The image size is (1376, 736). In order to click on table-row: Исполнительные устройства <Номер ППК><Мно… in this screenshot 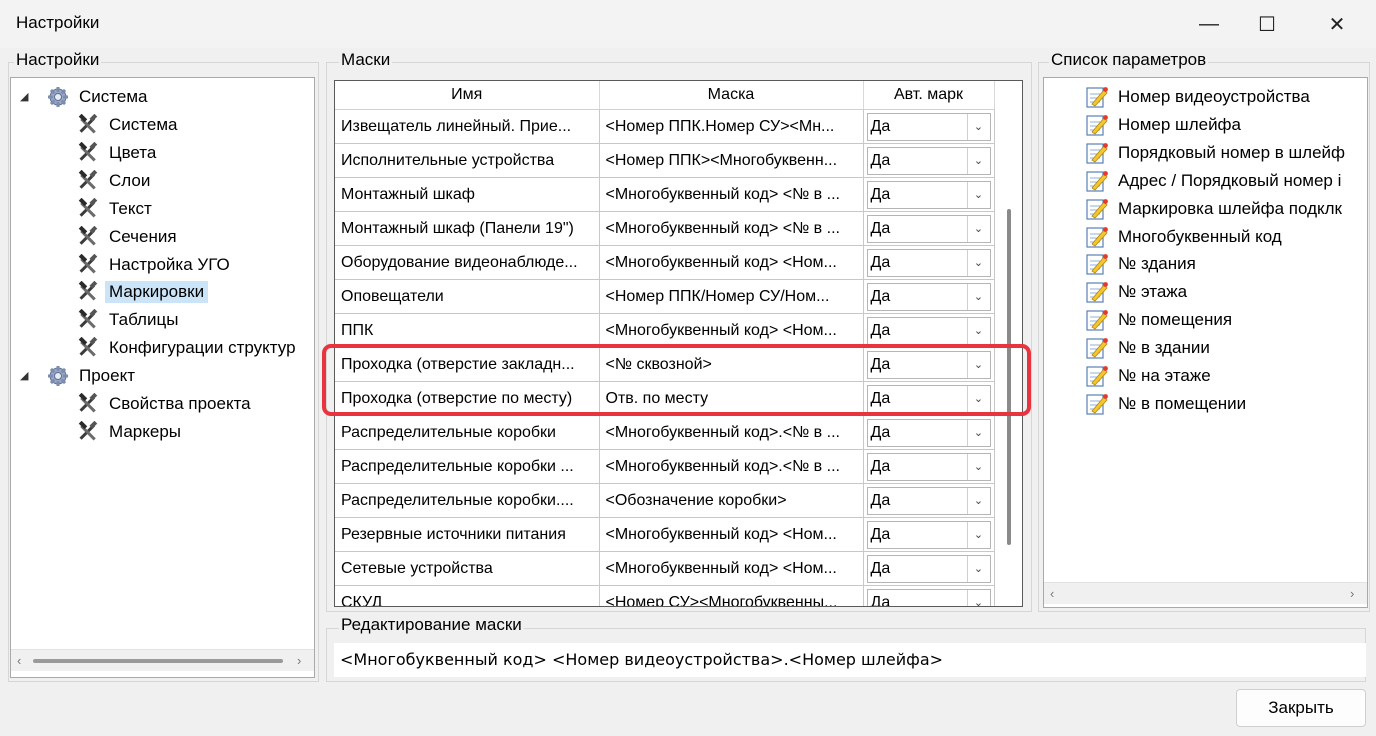, I will do `click(678, 160)`.